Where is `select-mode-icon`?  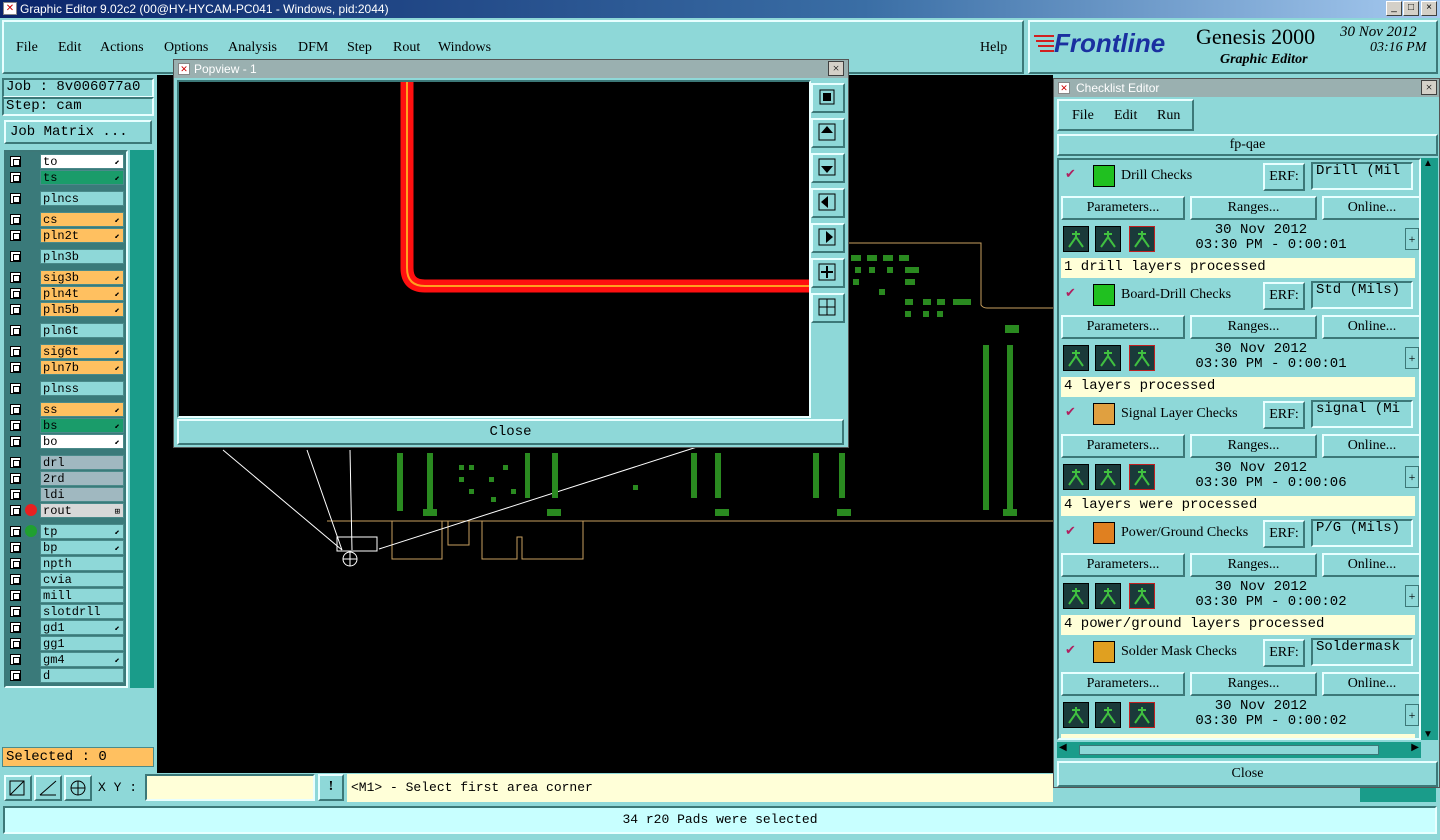 select-mode-icon is located at coordinates (18, 788).